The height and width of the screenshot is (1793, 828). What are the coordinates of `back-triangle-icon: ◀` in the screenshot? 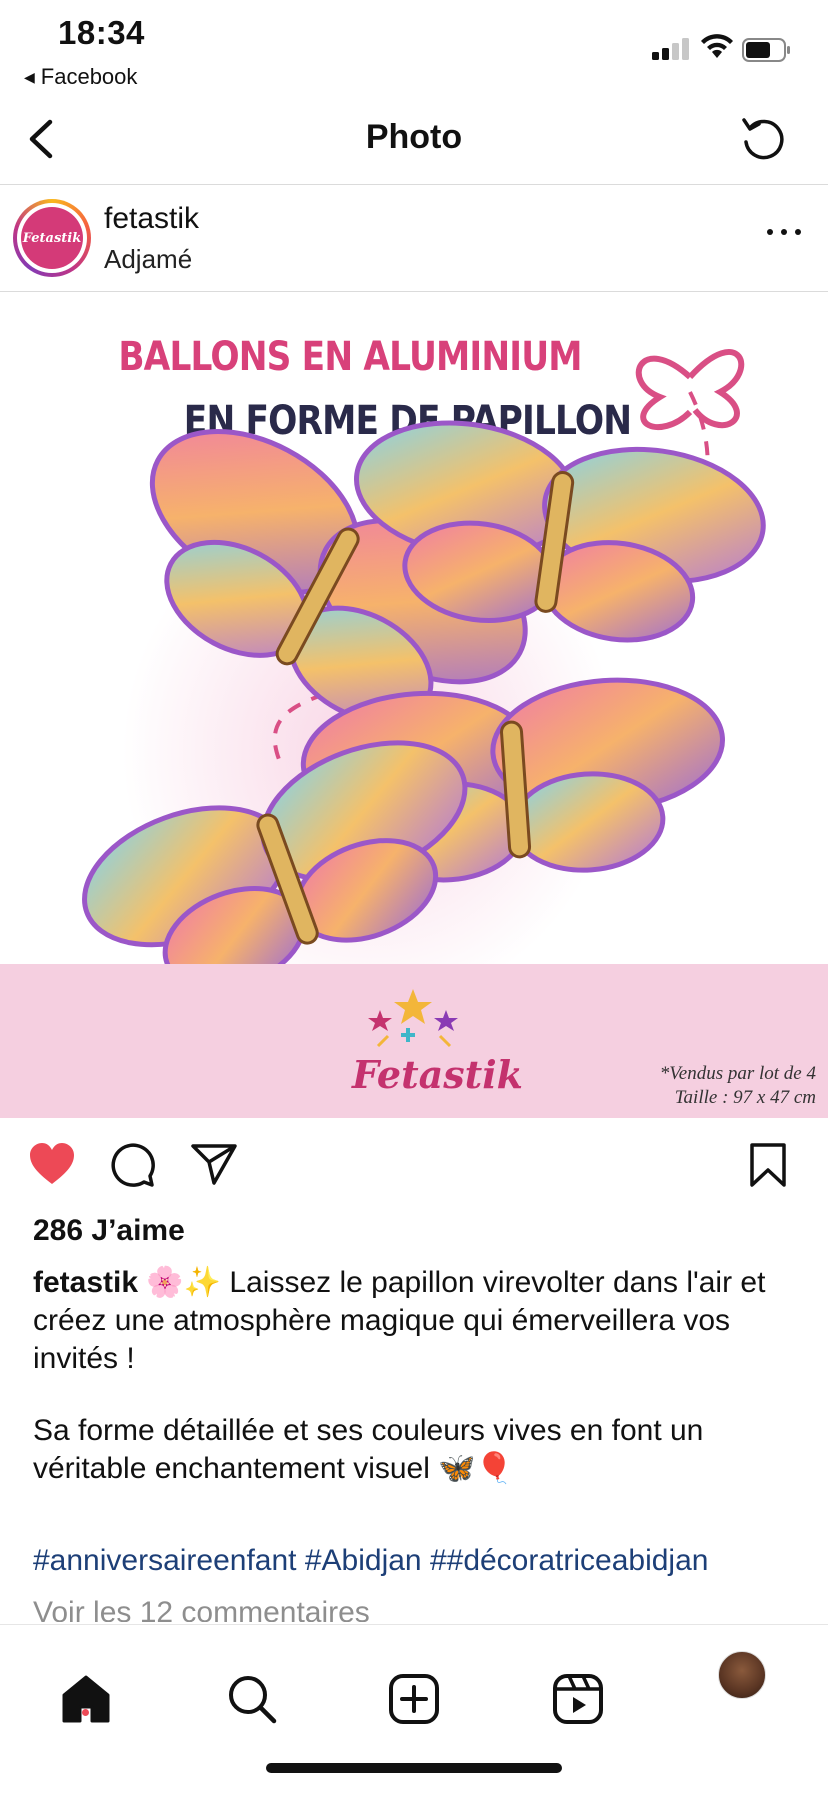 It's located at (29, 76).